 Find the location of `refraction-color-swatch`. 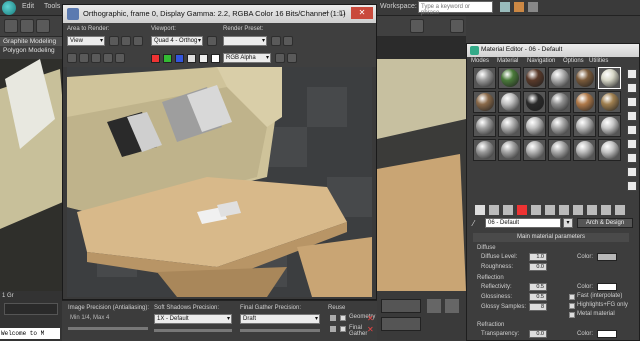

refraction-color-swatch is located at coordinates (607, 334).